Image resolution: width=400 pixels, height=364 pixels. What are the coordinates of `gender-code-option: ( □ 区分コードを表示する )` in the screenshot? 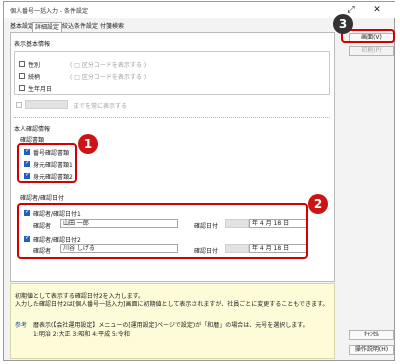 It's located at (108, 65).